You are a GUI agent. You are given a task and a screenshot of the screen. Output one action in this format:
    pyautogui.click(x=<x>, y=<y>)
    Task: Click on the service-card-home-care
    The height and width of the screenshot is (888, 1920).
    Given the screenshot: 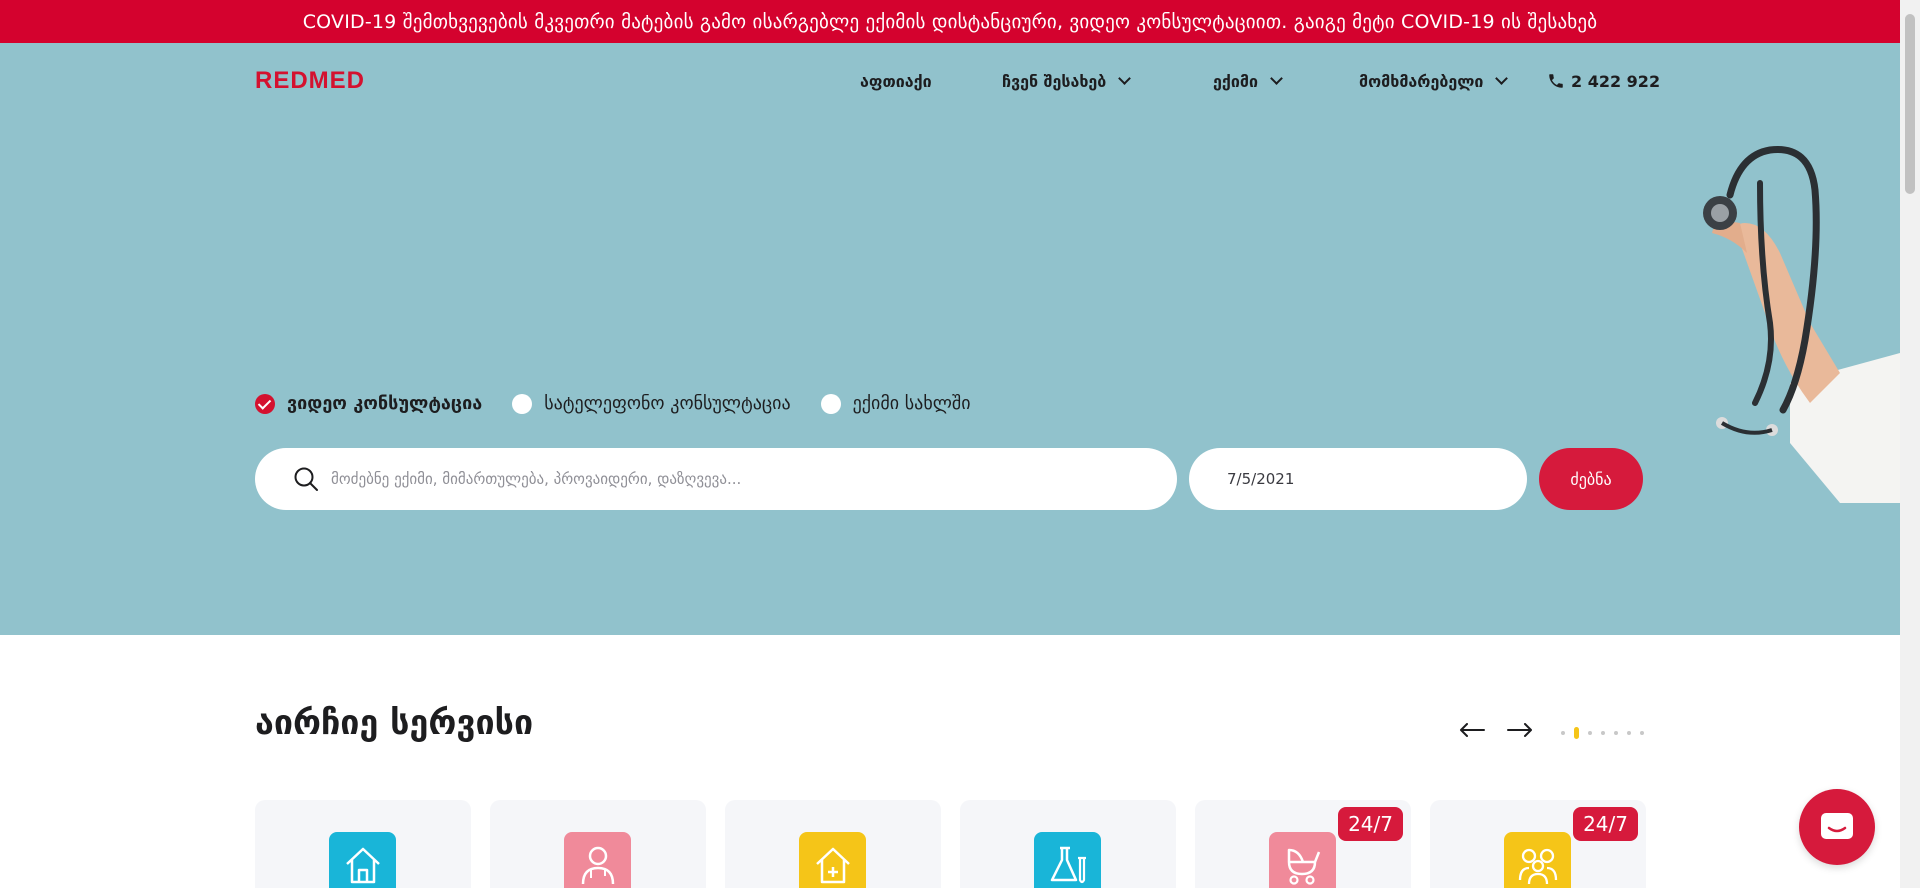 What is the action you would take?
    pyautogui.click(x=833, y=844)
    